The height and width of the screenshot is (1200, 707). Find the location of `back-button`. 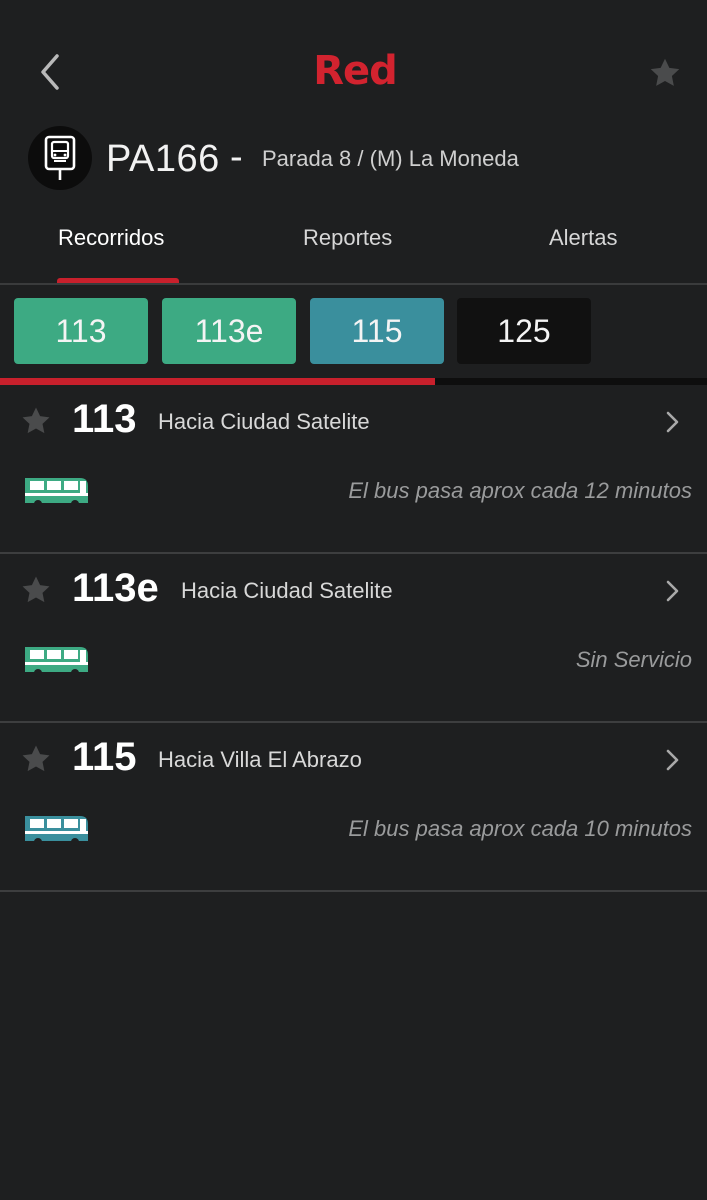

back-button is located at coordinates (50, 72).